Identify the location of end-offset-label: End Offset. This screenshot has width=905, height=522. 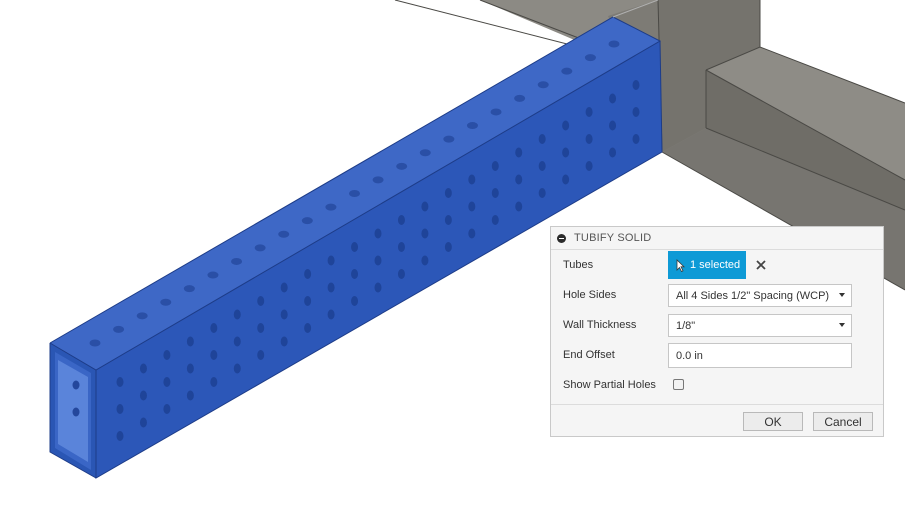
(589, 355).